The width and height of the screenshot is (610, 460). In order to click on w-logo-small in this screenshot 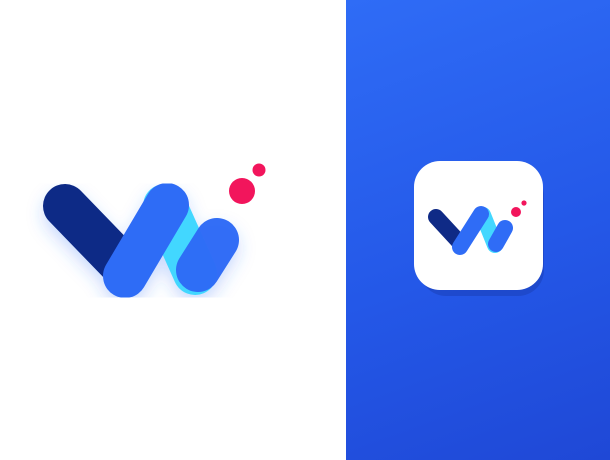, I will do `click(477, 227)`.